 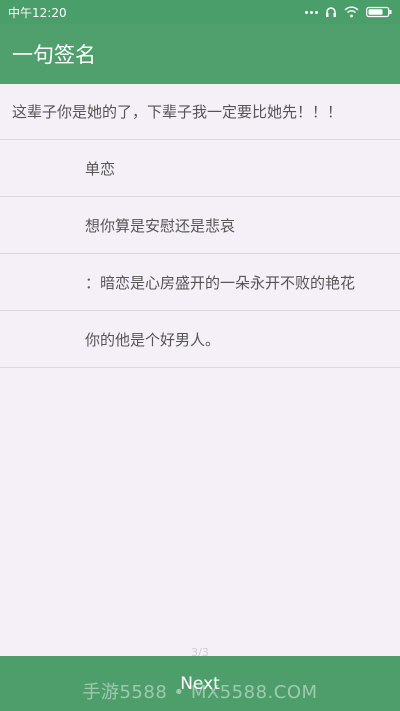 I want to click on bottom-bar: Next, so click(x=200, y=683).